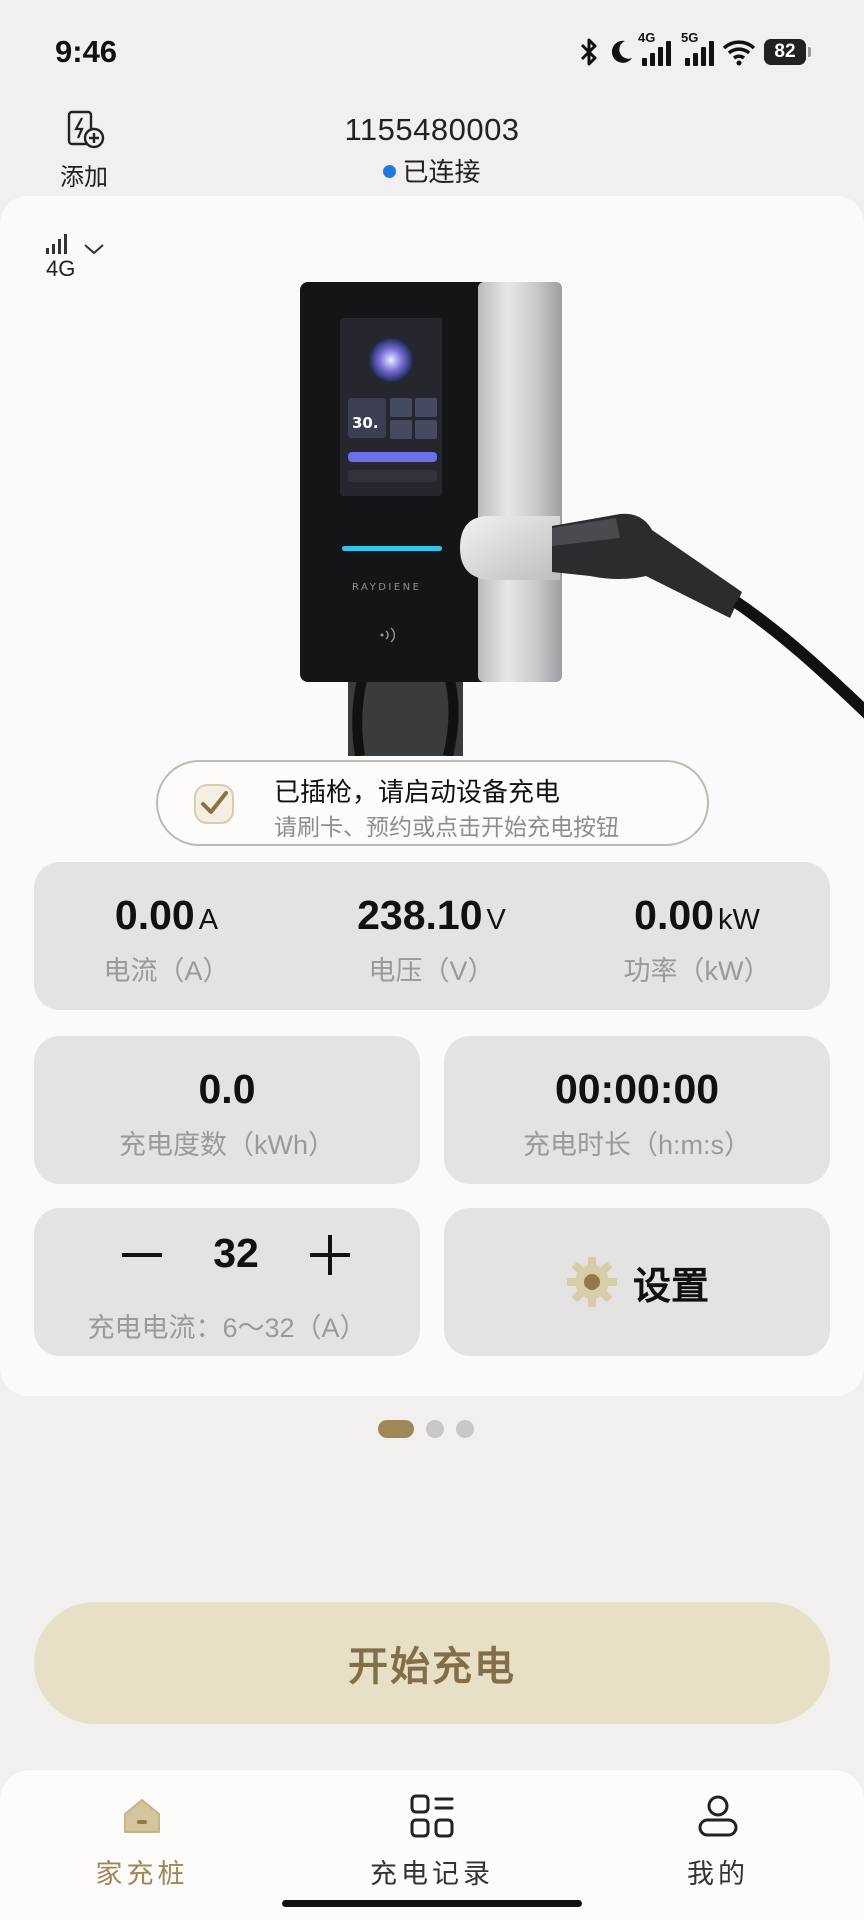  What do you see at coordinates (739, 53) in the screenshot?
I see `wifi-icon` at bounding box center [739, 53].